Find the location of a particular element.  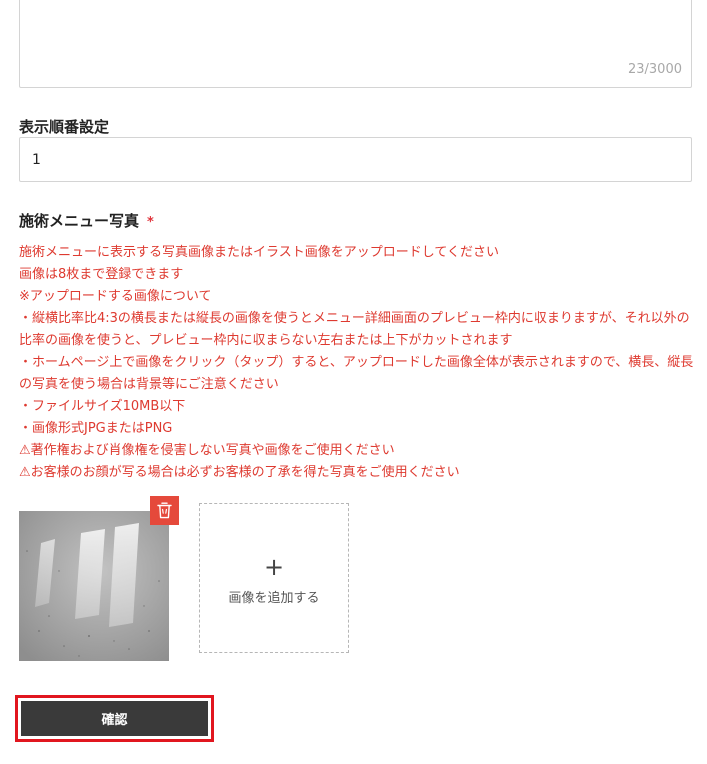

note-line: 画像は8枚まで登録できます is located at coordinates (101, 274).